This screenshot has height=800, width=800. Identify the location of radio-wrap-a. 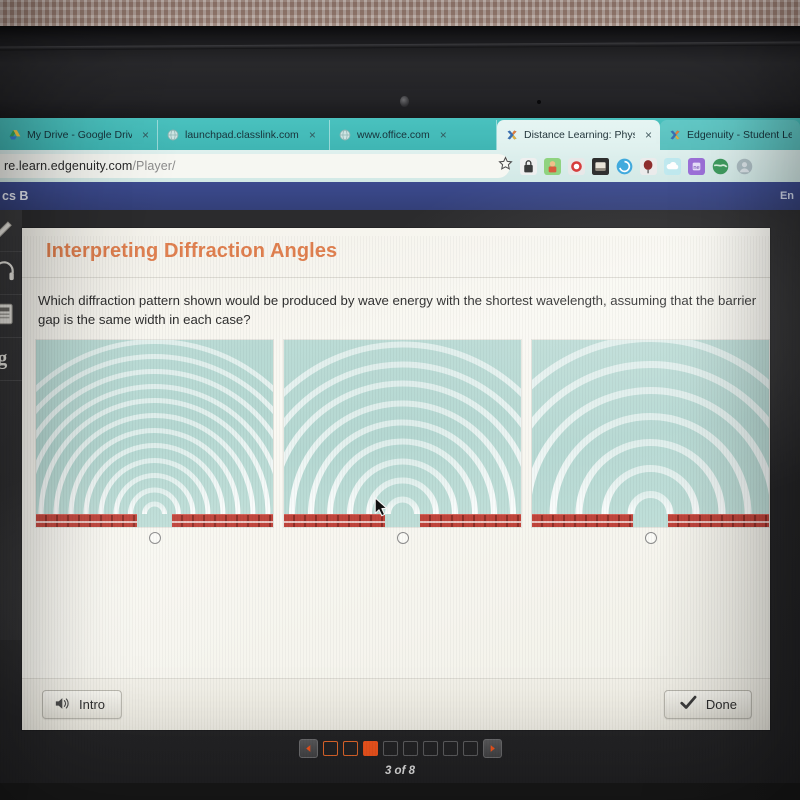
(154, 538).